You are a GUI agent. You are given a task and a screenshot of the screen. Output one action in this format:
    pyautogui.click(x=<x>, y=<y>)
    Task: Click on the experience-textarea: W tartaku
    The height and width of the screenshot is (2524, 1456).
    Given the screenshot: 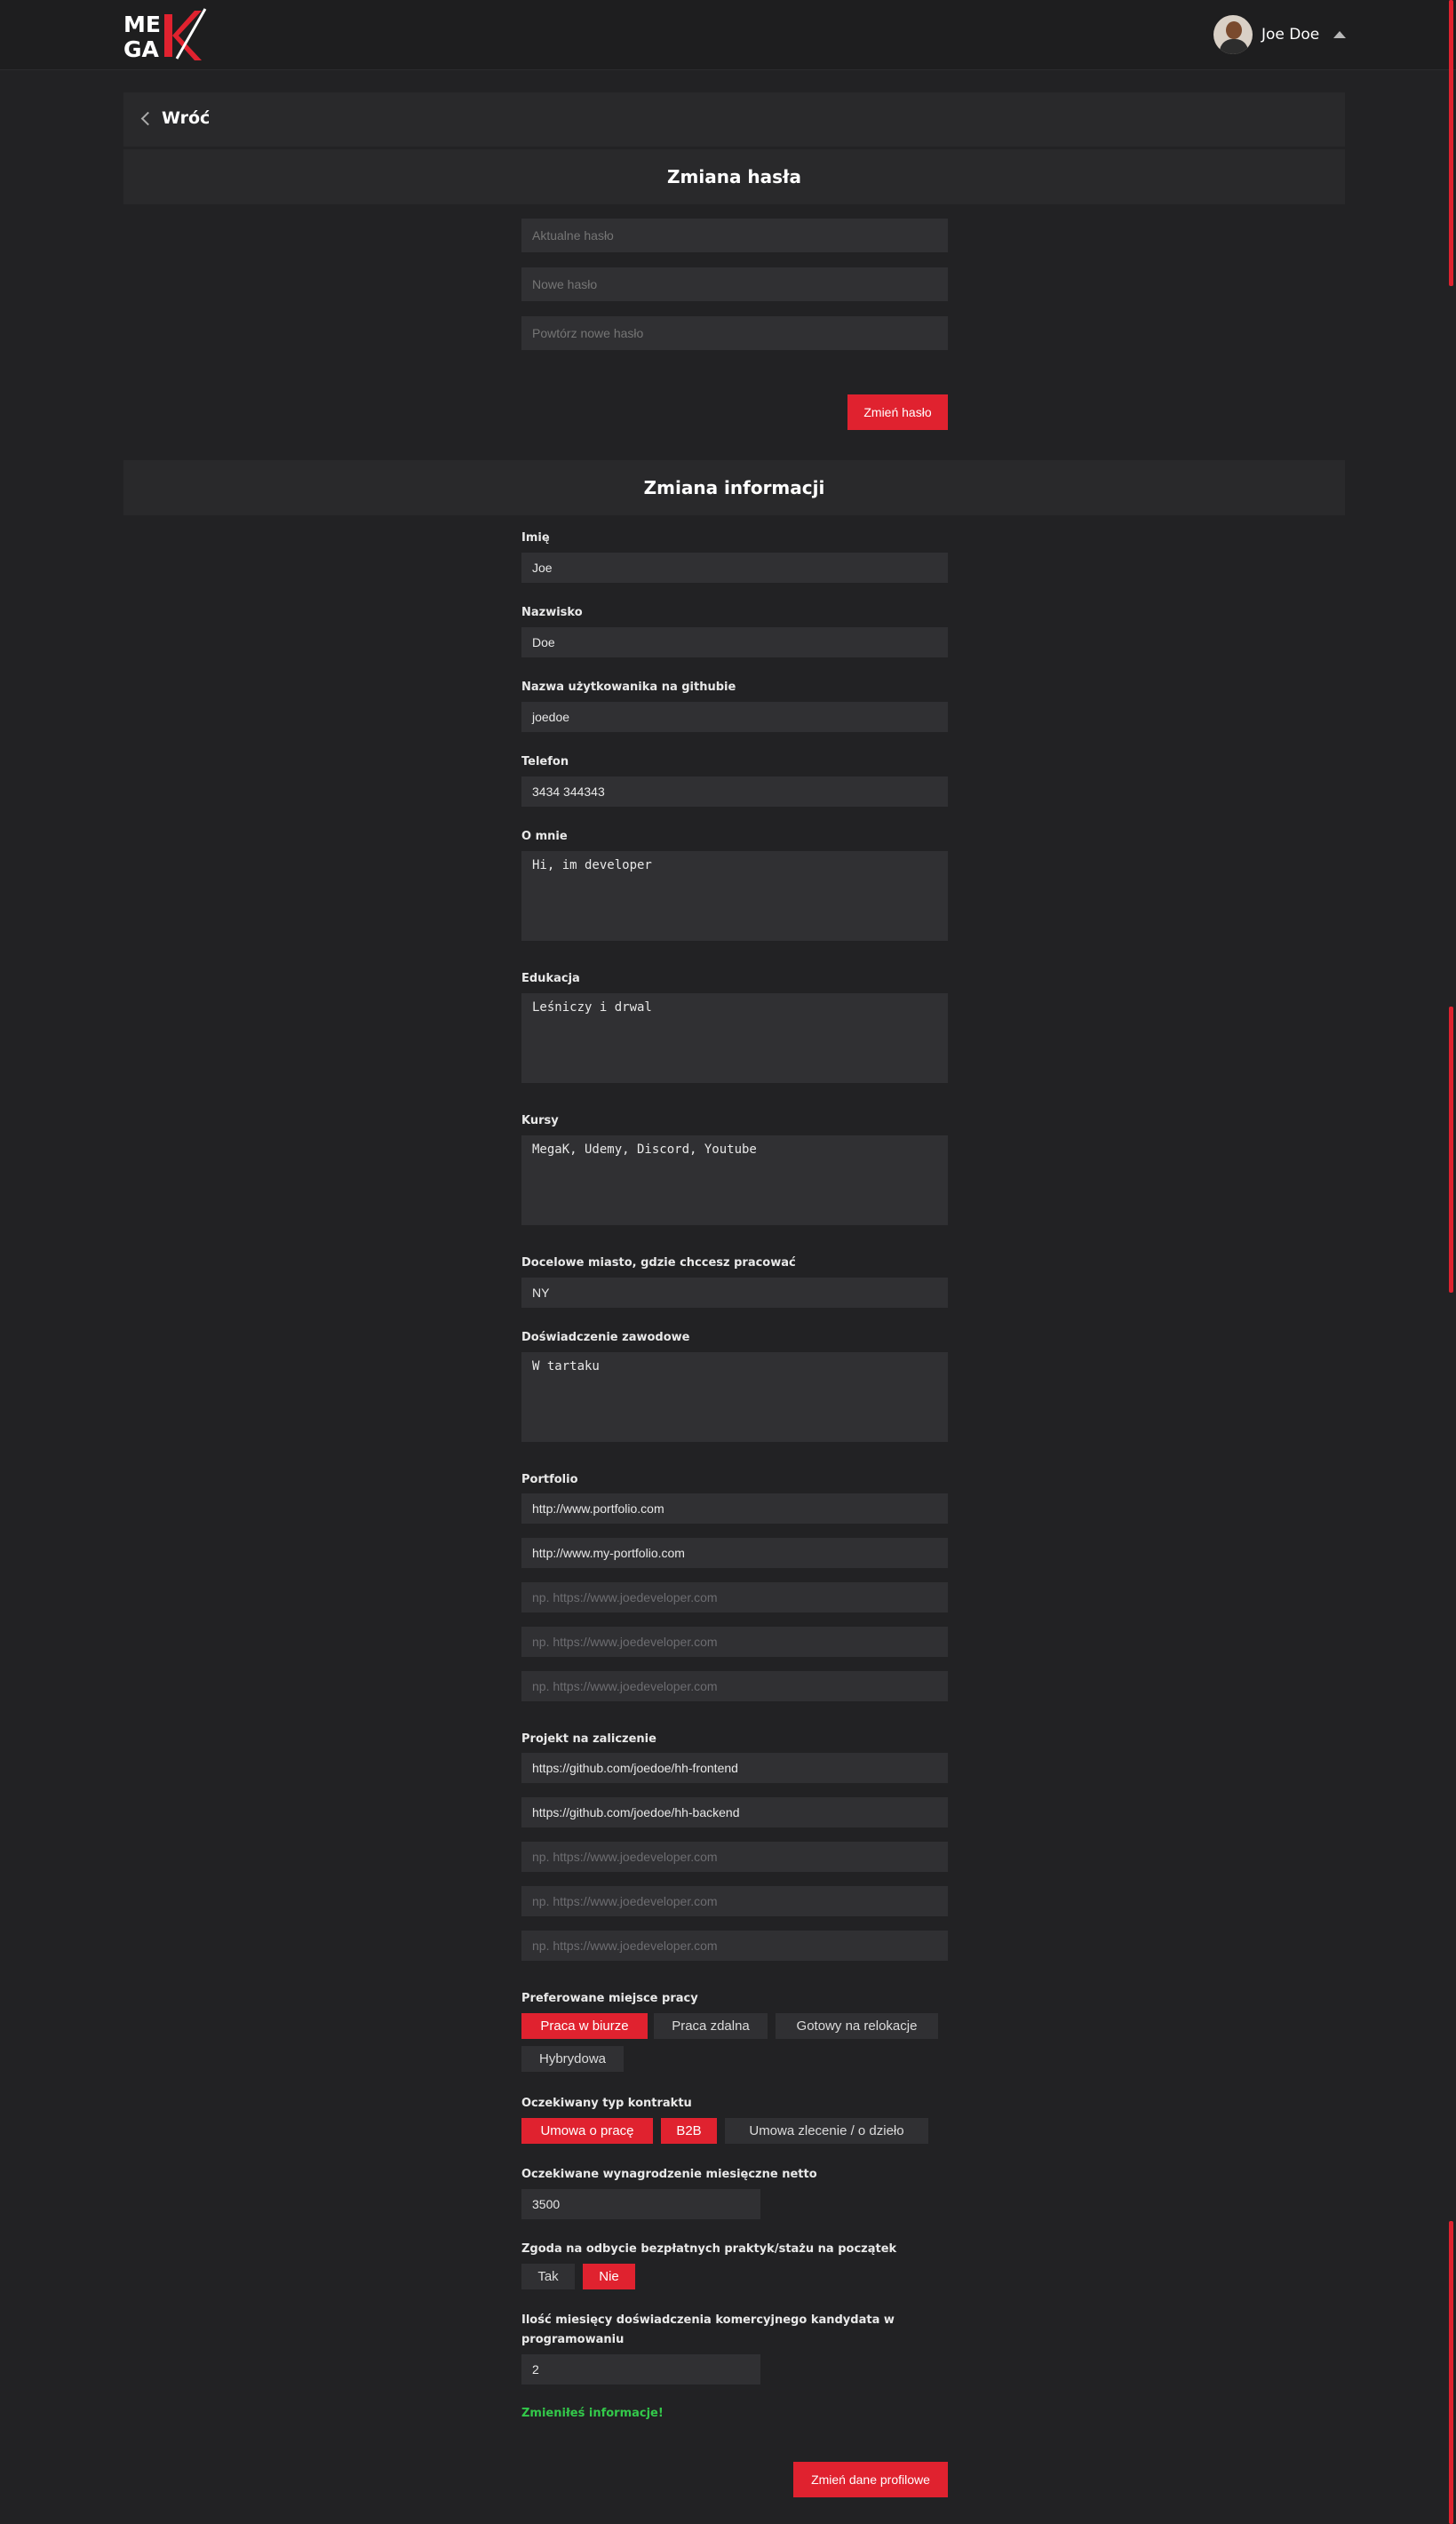 What is the action you would take?
    pyautogui.click(x=734, y=1397)
    